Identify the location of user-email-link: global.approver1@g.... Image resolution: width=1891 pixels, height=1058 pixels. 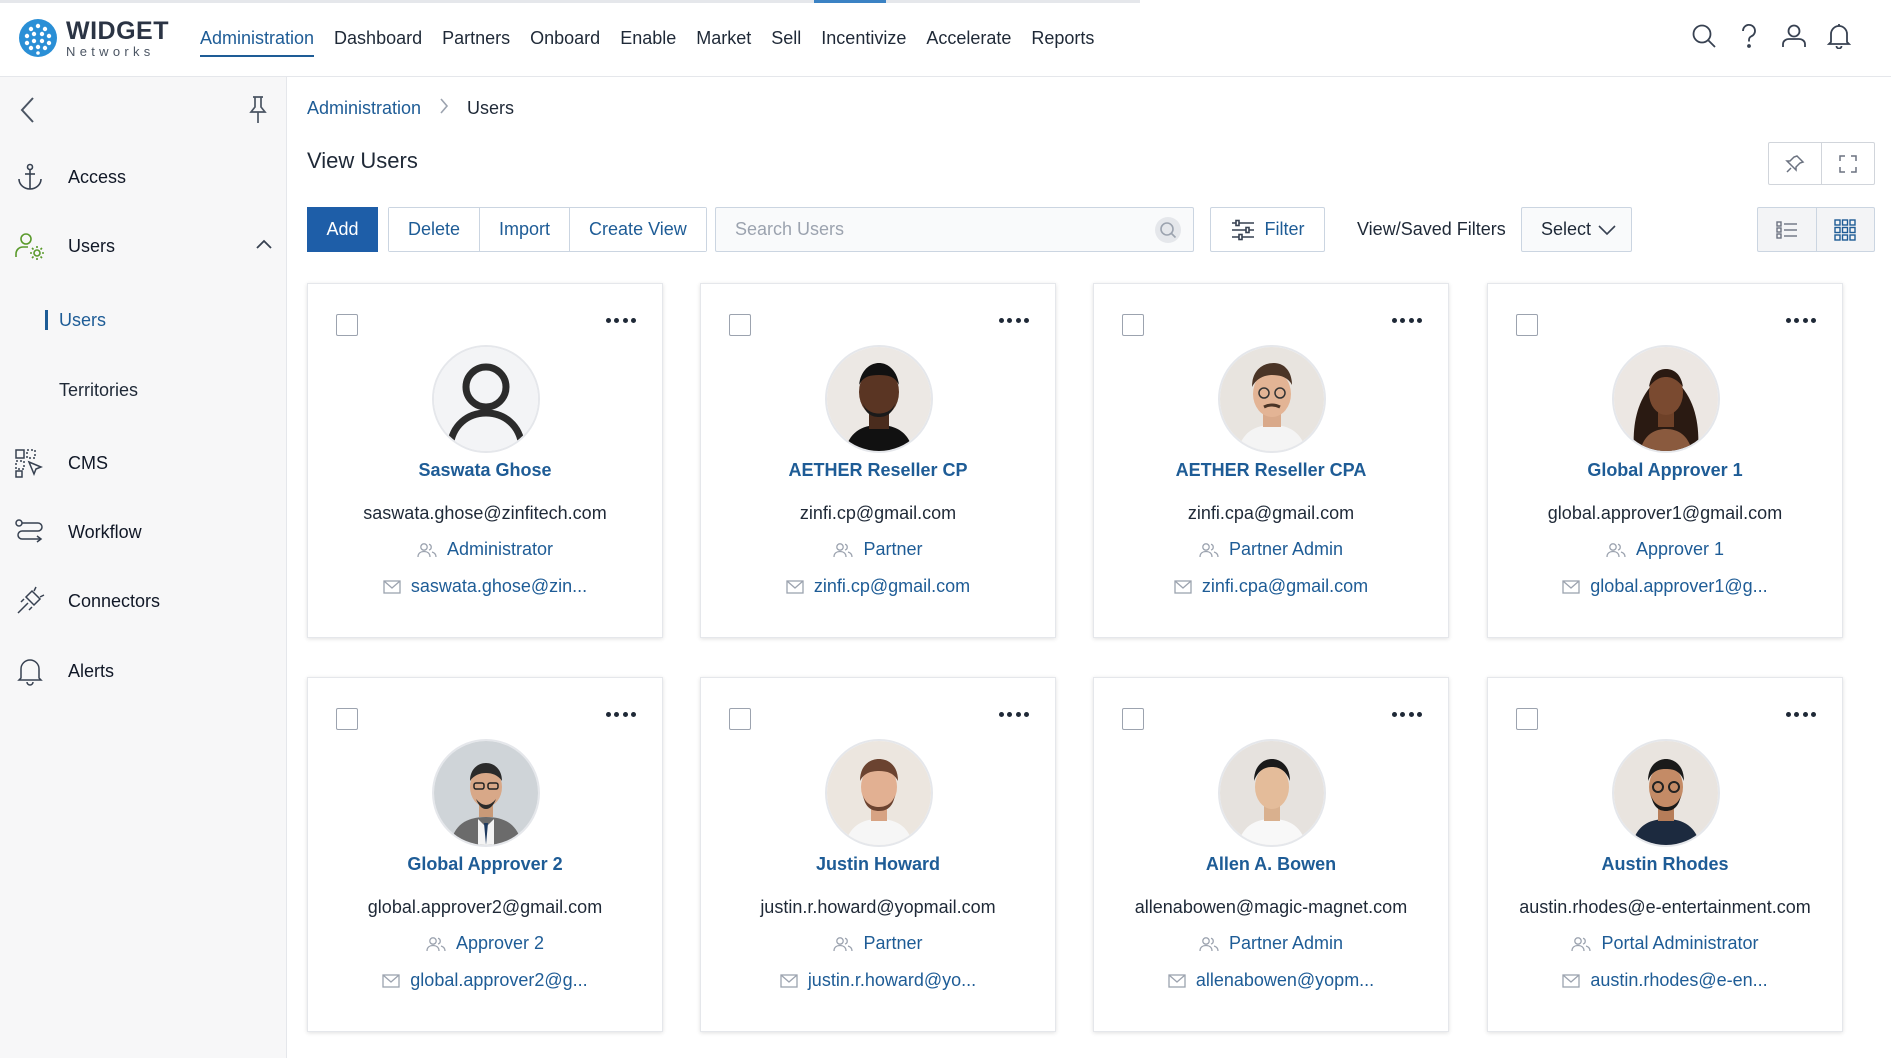
(1665, 586).